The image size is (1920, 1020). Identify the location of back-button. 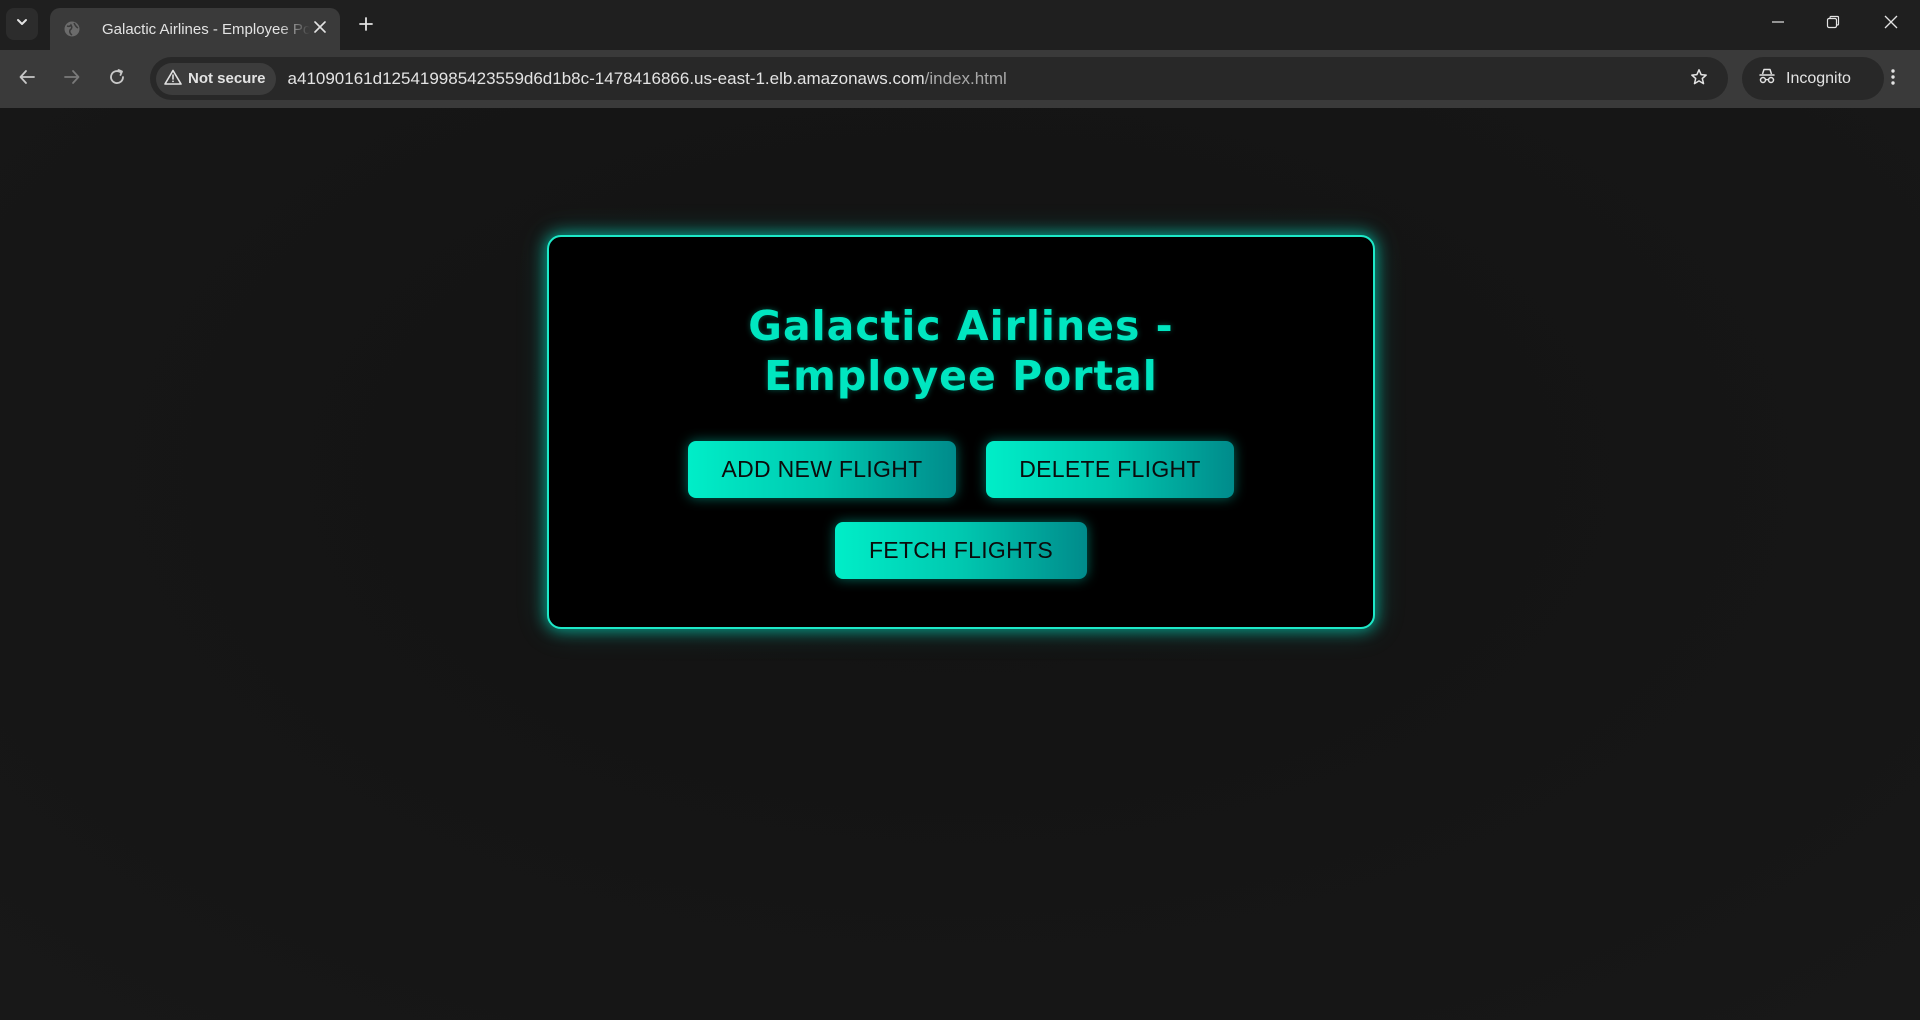
(27, 79).